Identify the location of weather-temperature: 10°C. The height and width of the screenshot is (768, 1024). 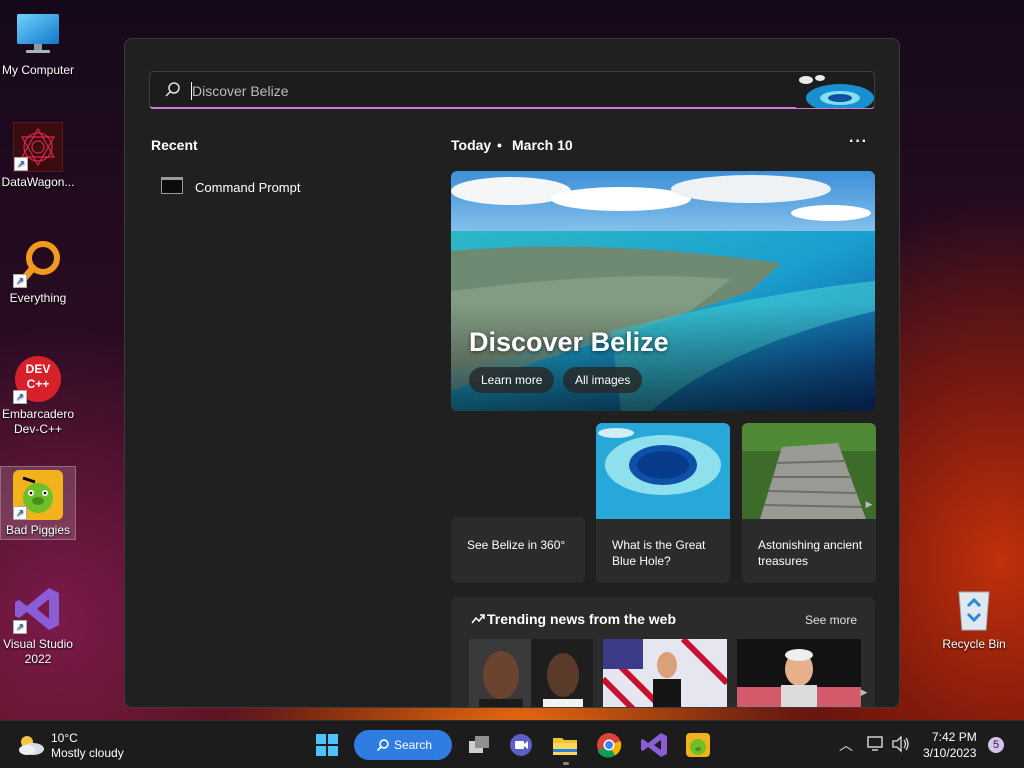
(64, 738).